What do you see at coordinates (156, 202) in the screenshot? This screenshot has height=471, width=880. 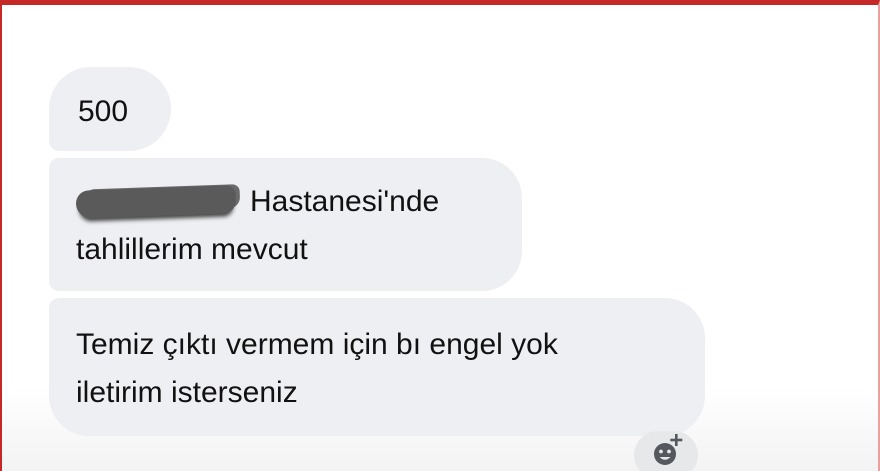 I see `redaction-mark` at bounding box center [156, 202].